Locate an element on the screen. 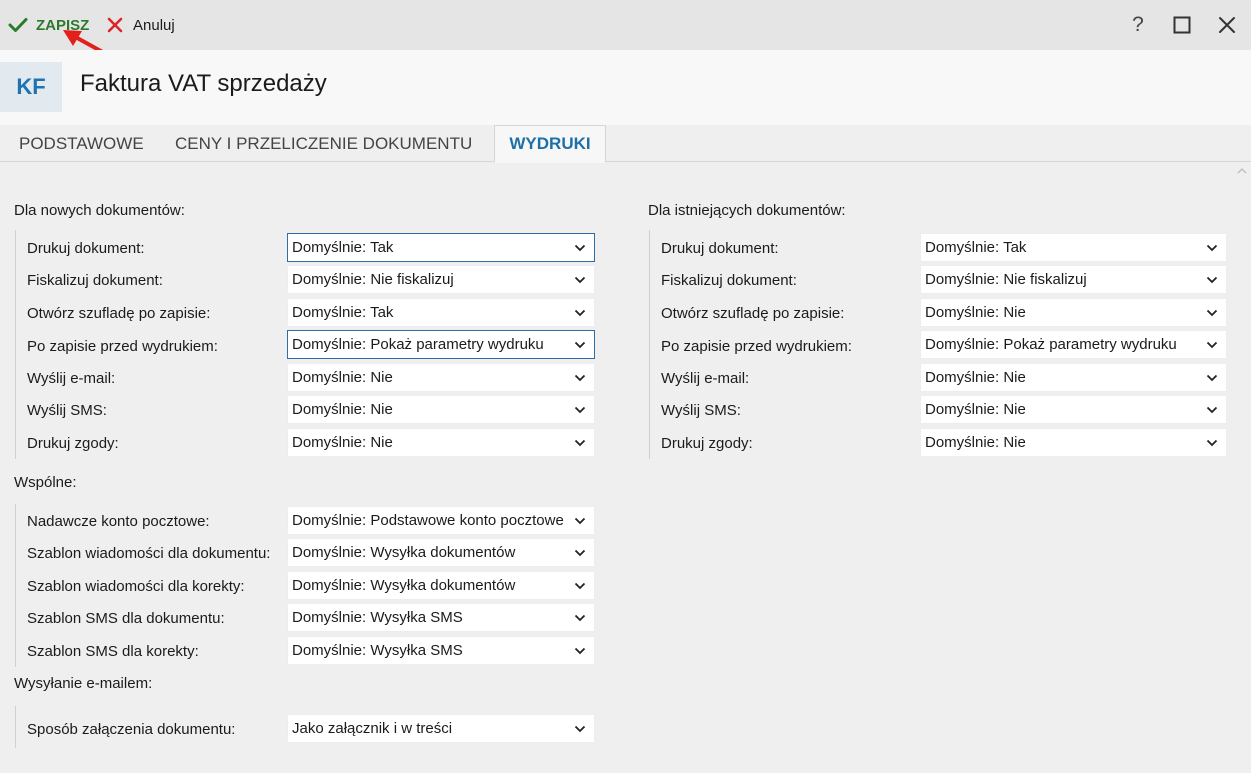  save-button-label: ZAPISZ is located at coordinates (63, 25).